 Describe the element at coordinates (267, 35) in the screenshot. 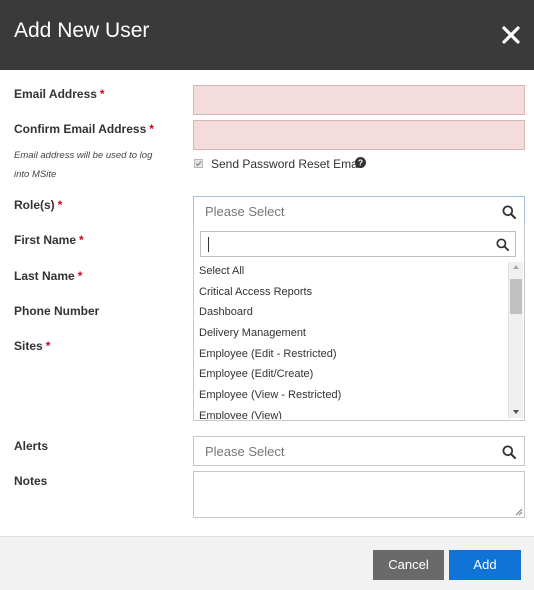

I see `dialog-header: Add New User` at that location.